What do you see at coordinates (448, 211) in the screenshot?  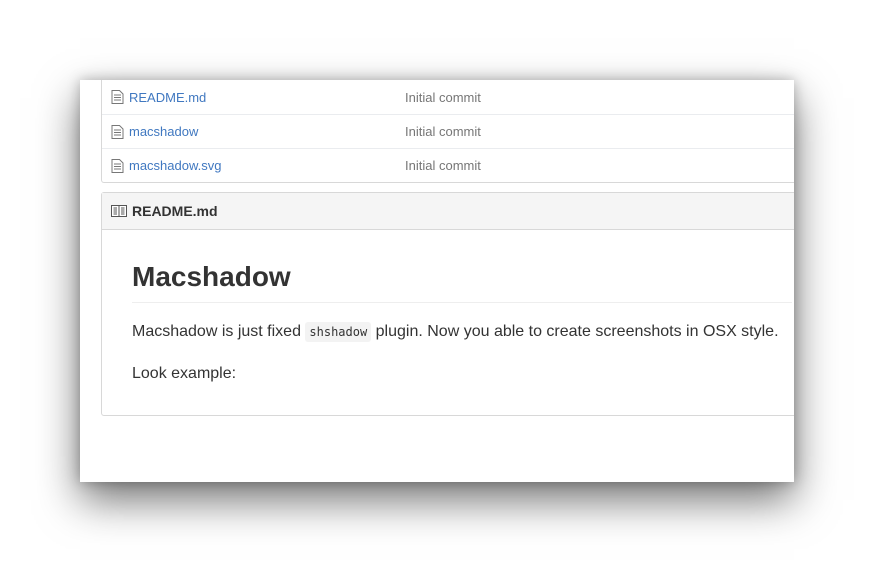 I see `readme-header: README.md` at bounding box center [448, 211].